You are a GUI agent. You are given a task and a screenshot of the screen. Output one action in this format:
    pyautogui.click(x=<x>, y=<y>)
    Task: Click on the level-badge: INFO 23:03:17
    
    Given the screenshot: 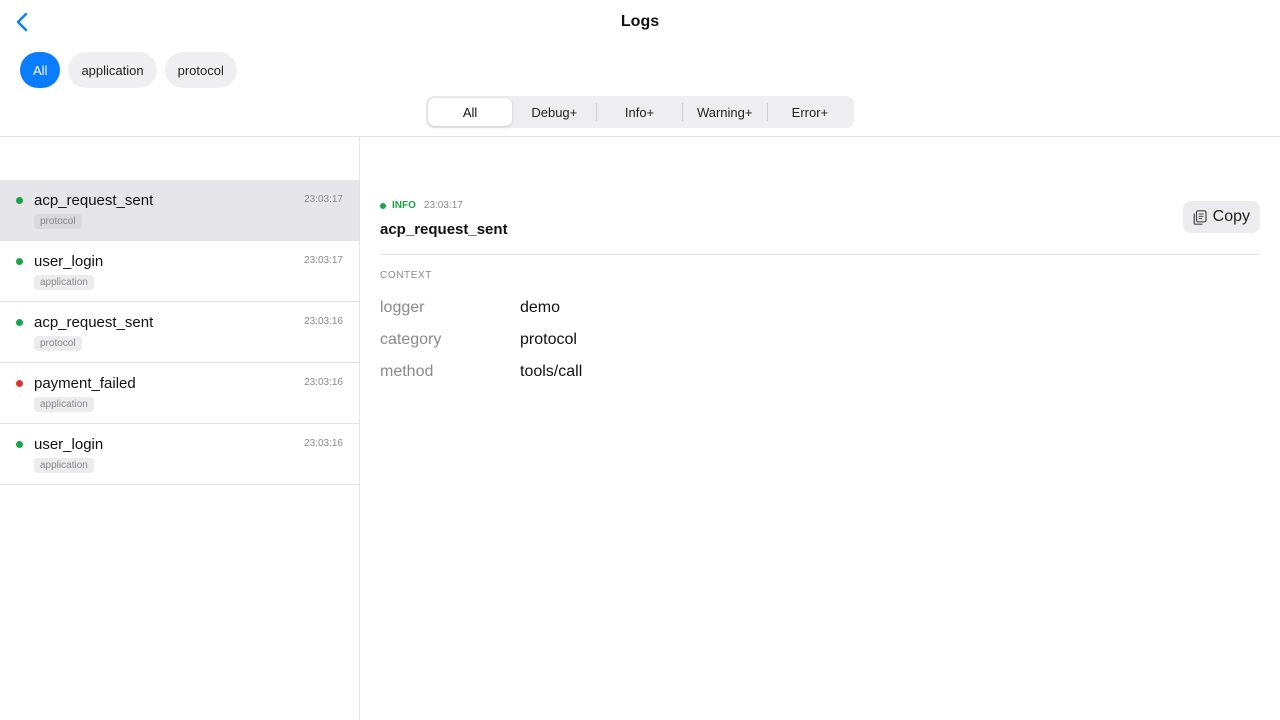 What is the action you would take?
    pyautogui.click(x=421, y=205)
    